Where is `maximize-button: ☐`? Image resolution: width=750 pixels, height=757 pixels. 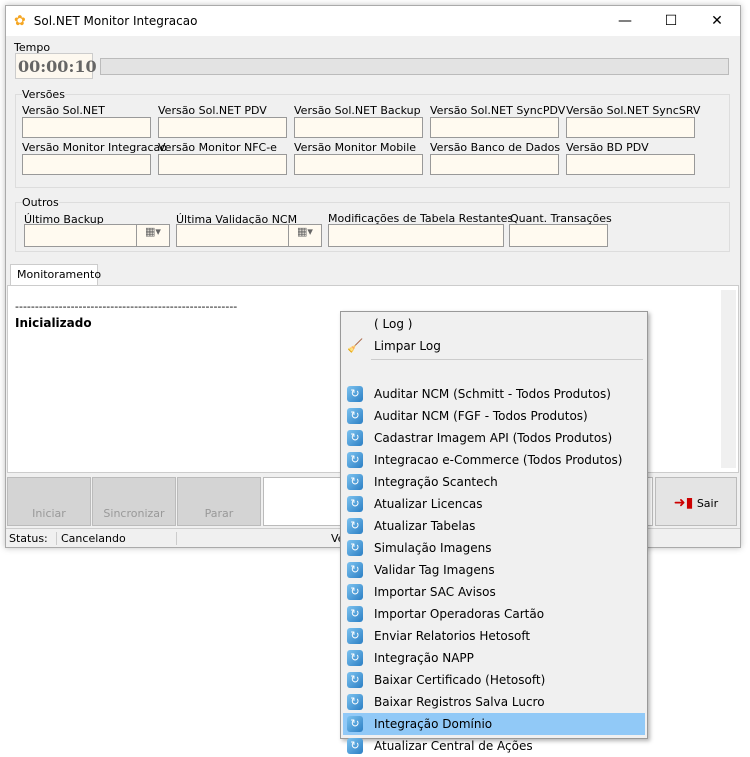 maximize-button: ☐ is located at coordinates (671, 21).